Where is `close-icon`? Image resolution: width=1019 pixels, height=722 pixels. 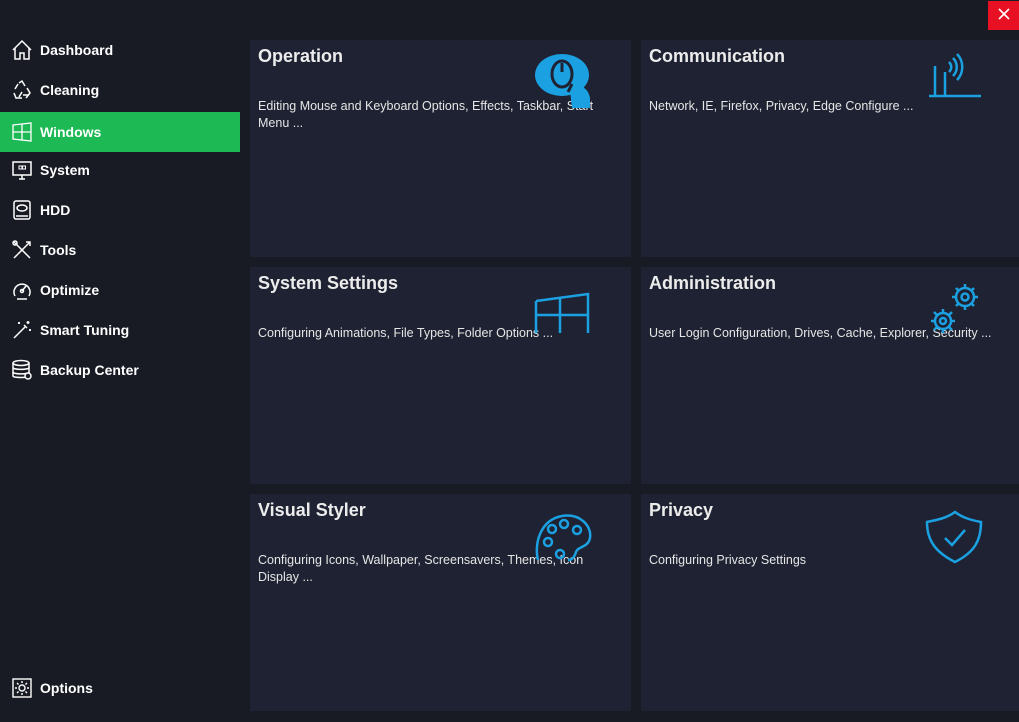
close-icon is located at coordinates (1003, 16).